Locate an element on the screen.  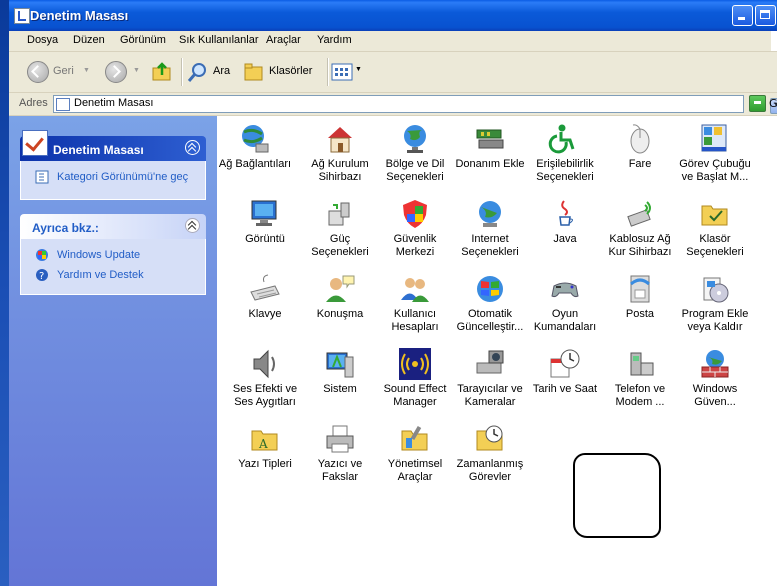
background-desktop is located at coordinates (4, 293).